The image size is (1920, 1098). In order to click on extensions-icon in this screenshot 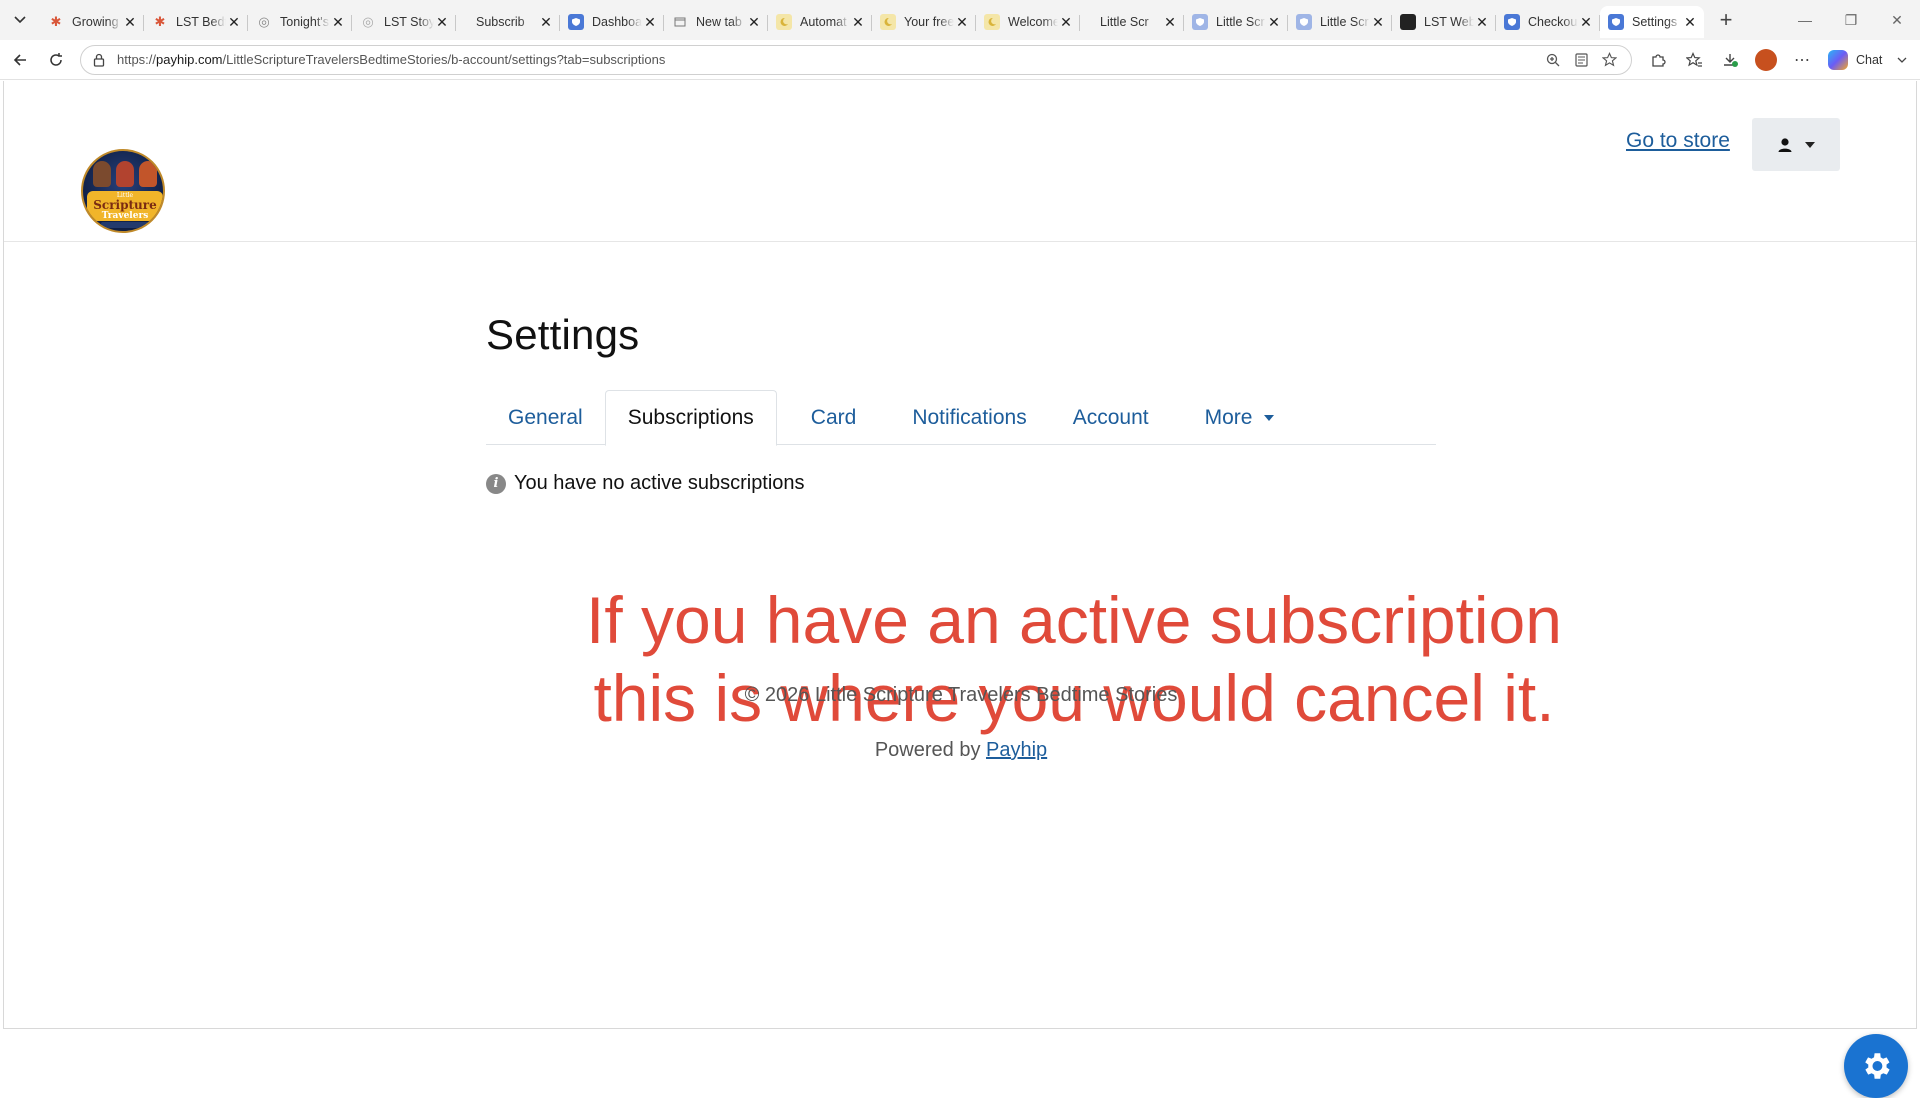, I will do `click(1658, 60)`.